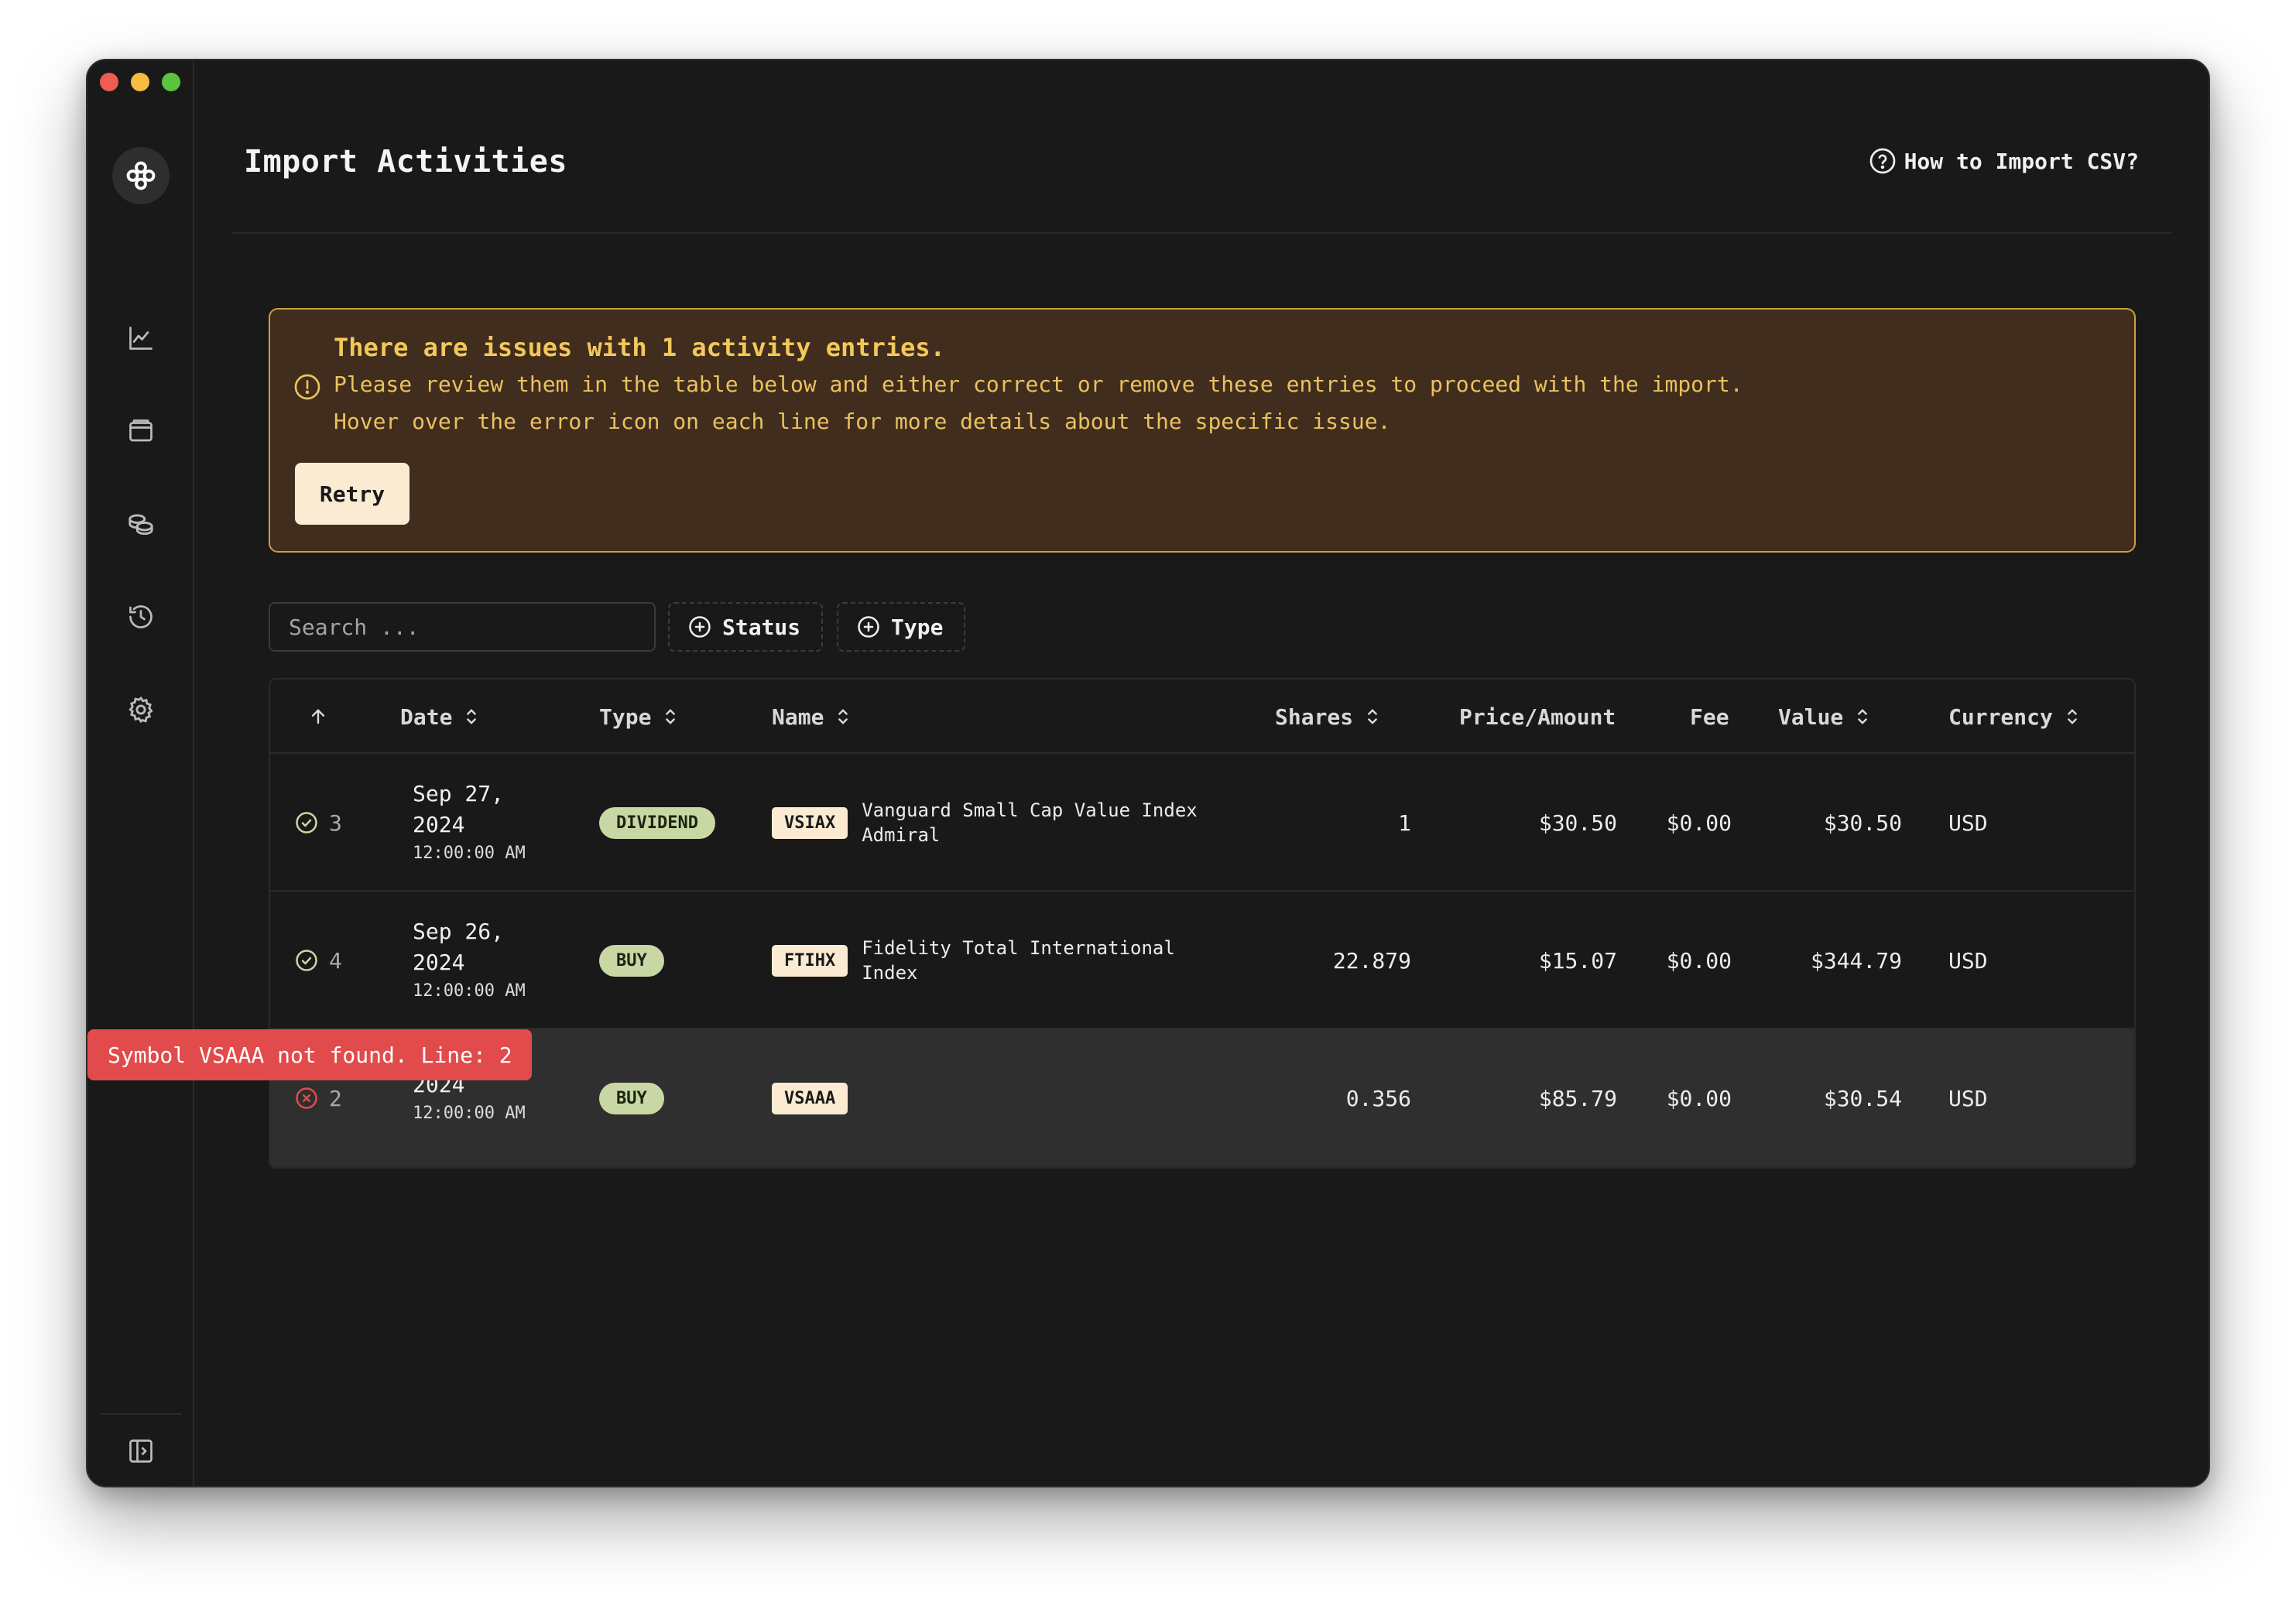 This screenshot has height=1602, width=2296. What do you see at coordinates (761, 627) in the screenshot?
I see `status-filter-label: Status` at bounding box center [761, 627].